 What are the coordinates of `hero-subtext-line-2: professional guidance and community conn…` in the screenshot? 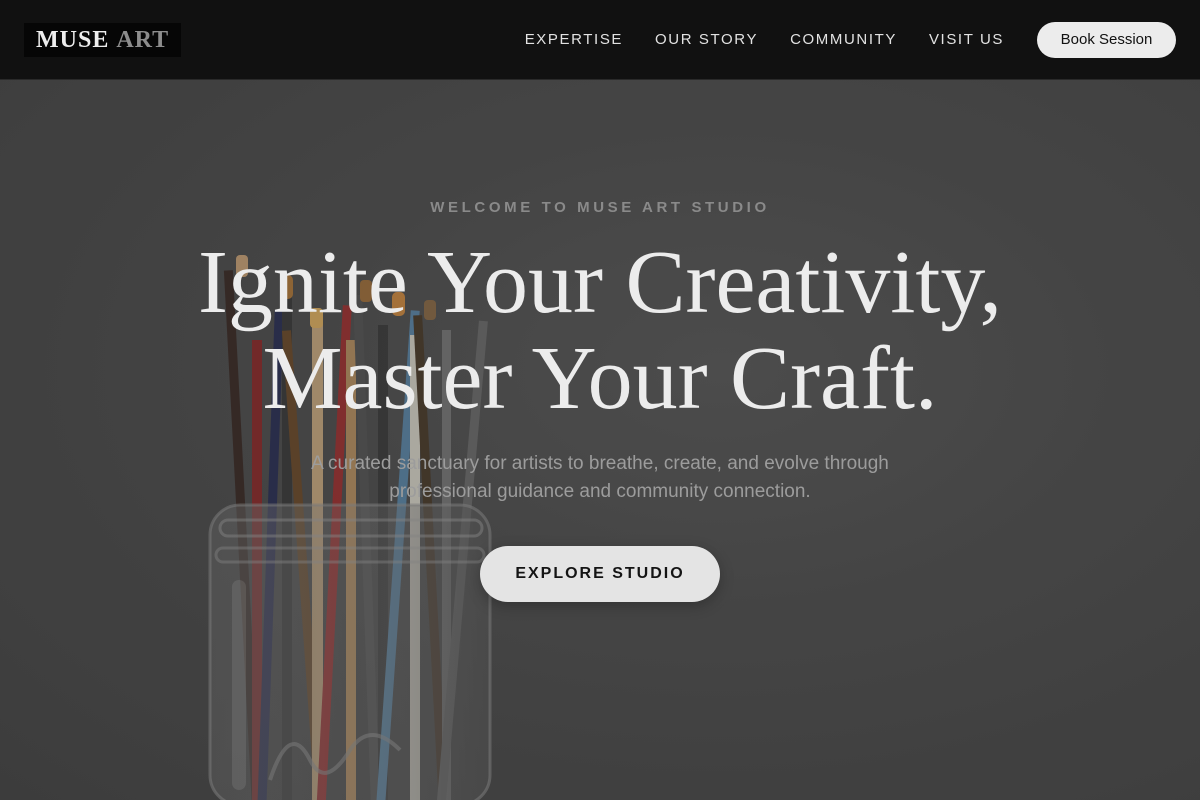 It's located at (600, 491).